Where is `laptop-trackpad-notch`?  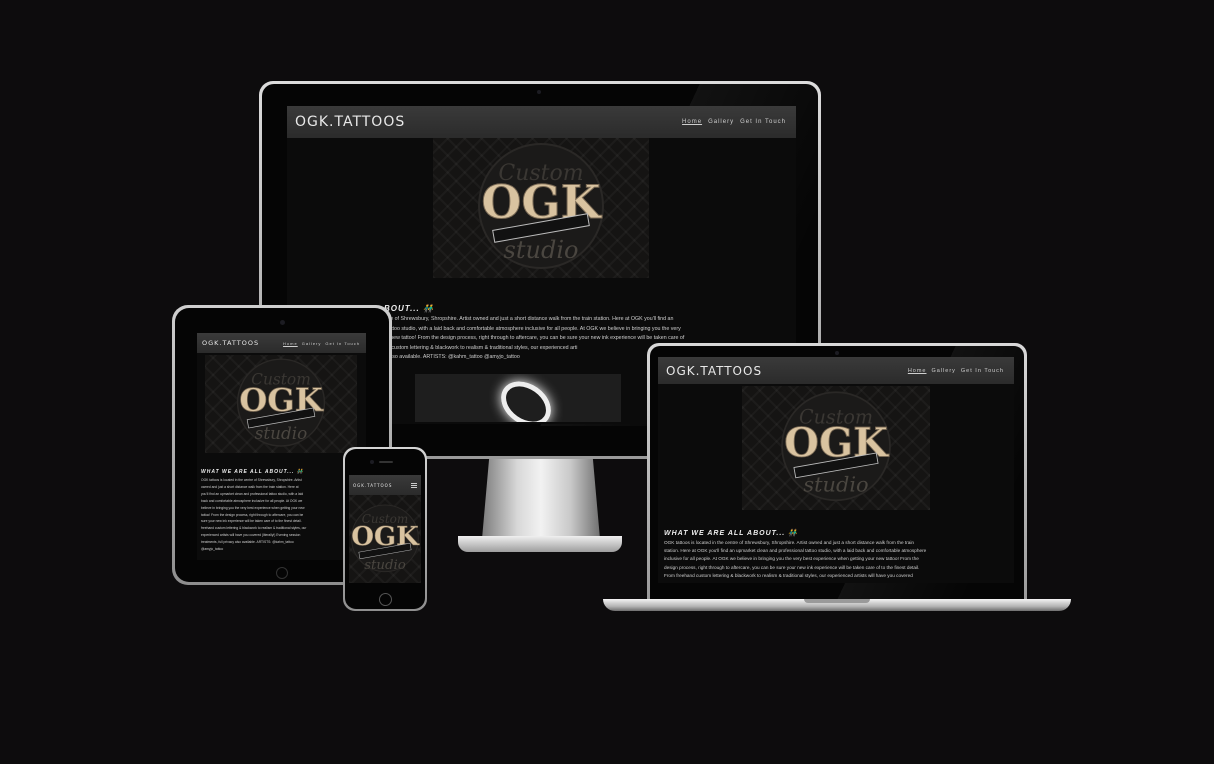 laptop-trackpad-notch is located at coordinates (837, 601).